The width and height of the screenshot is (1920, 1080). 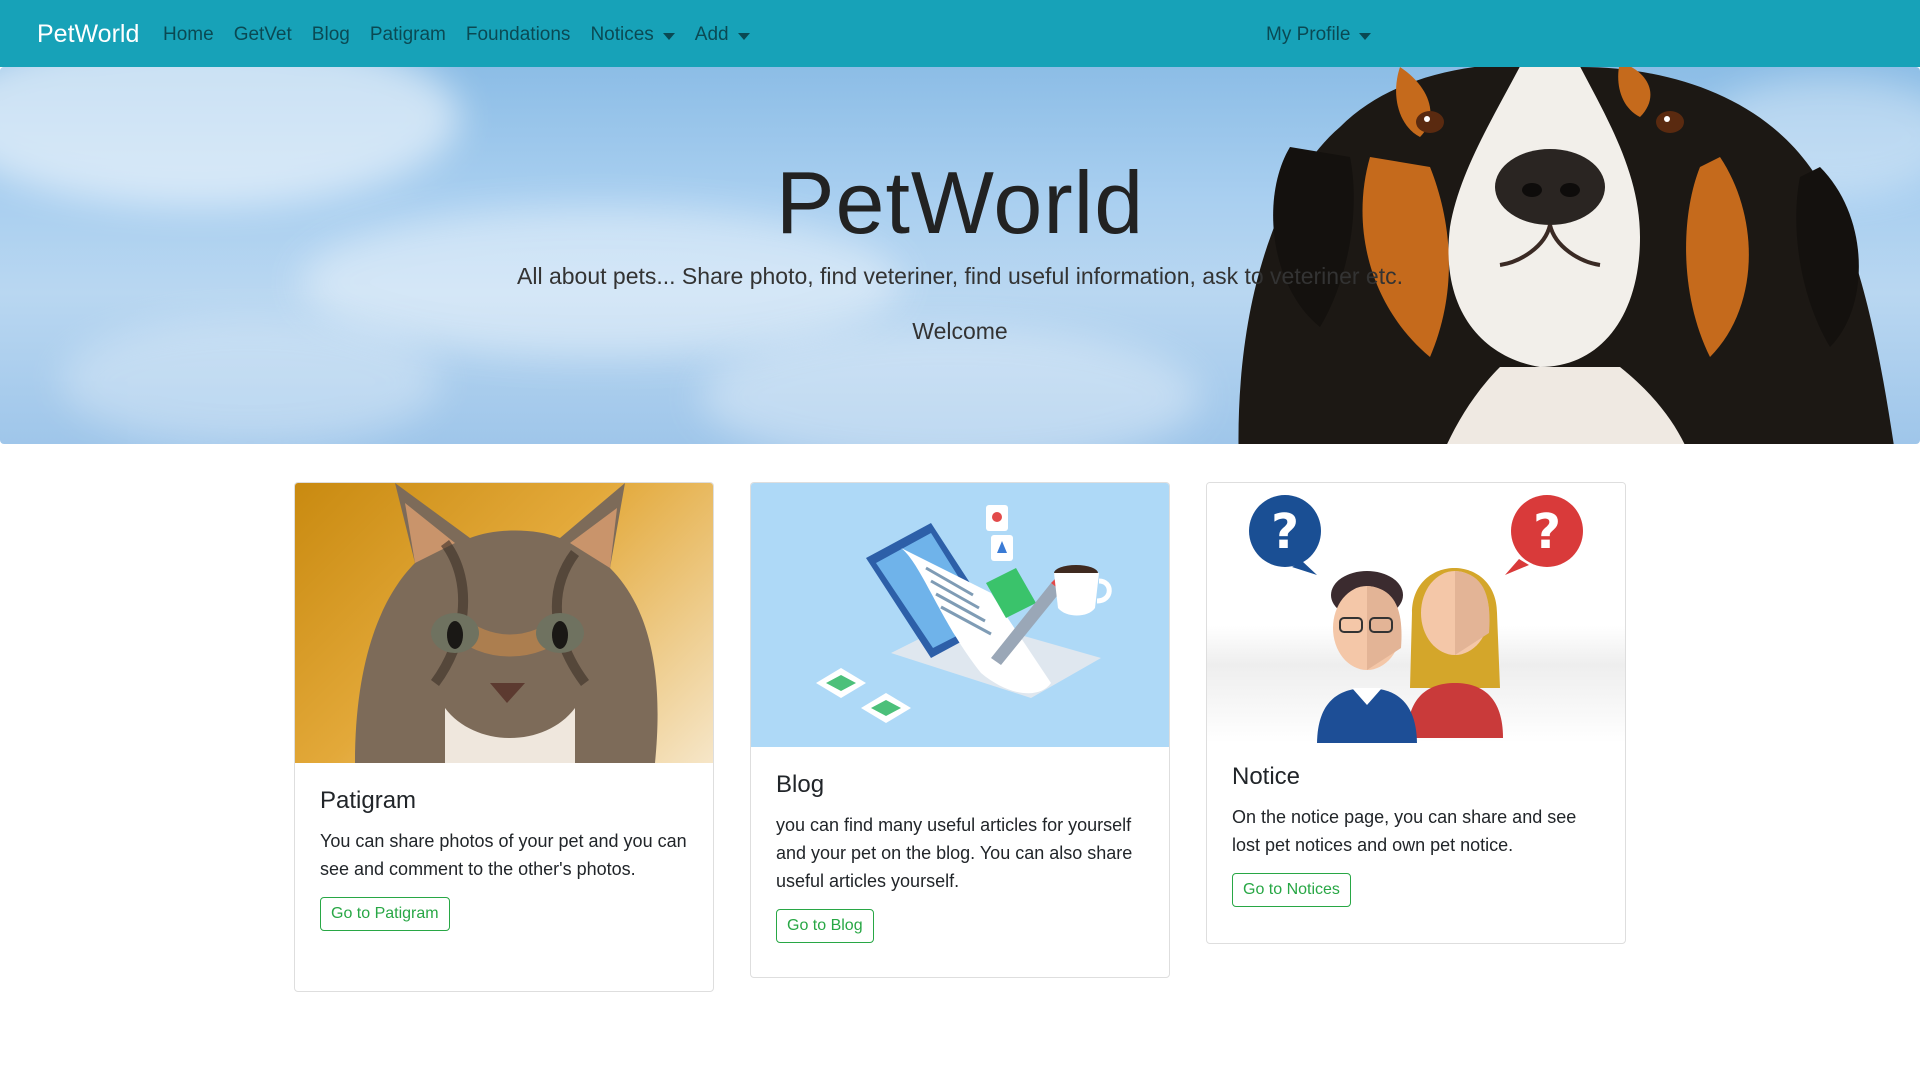 What do you see at coordinates (622, 34) in the screenshot?
I see `nav-notices-label: Notices` at bounding box center [622, 34].